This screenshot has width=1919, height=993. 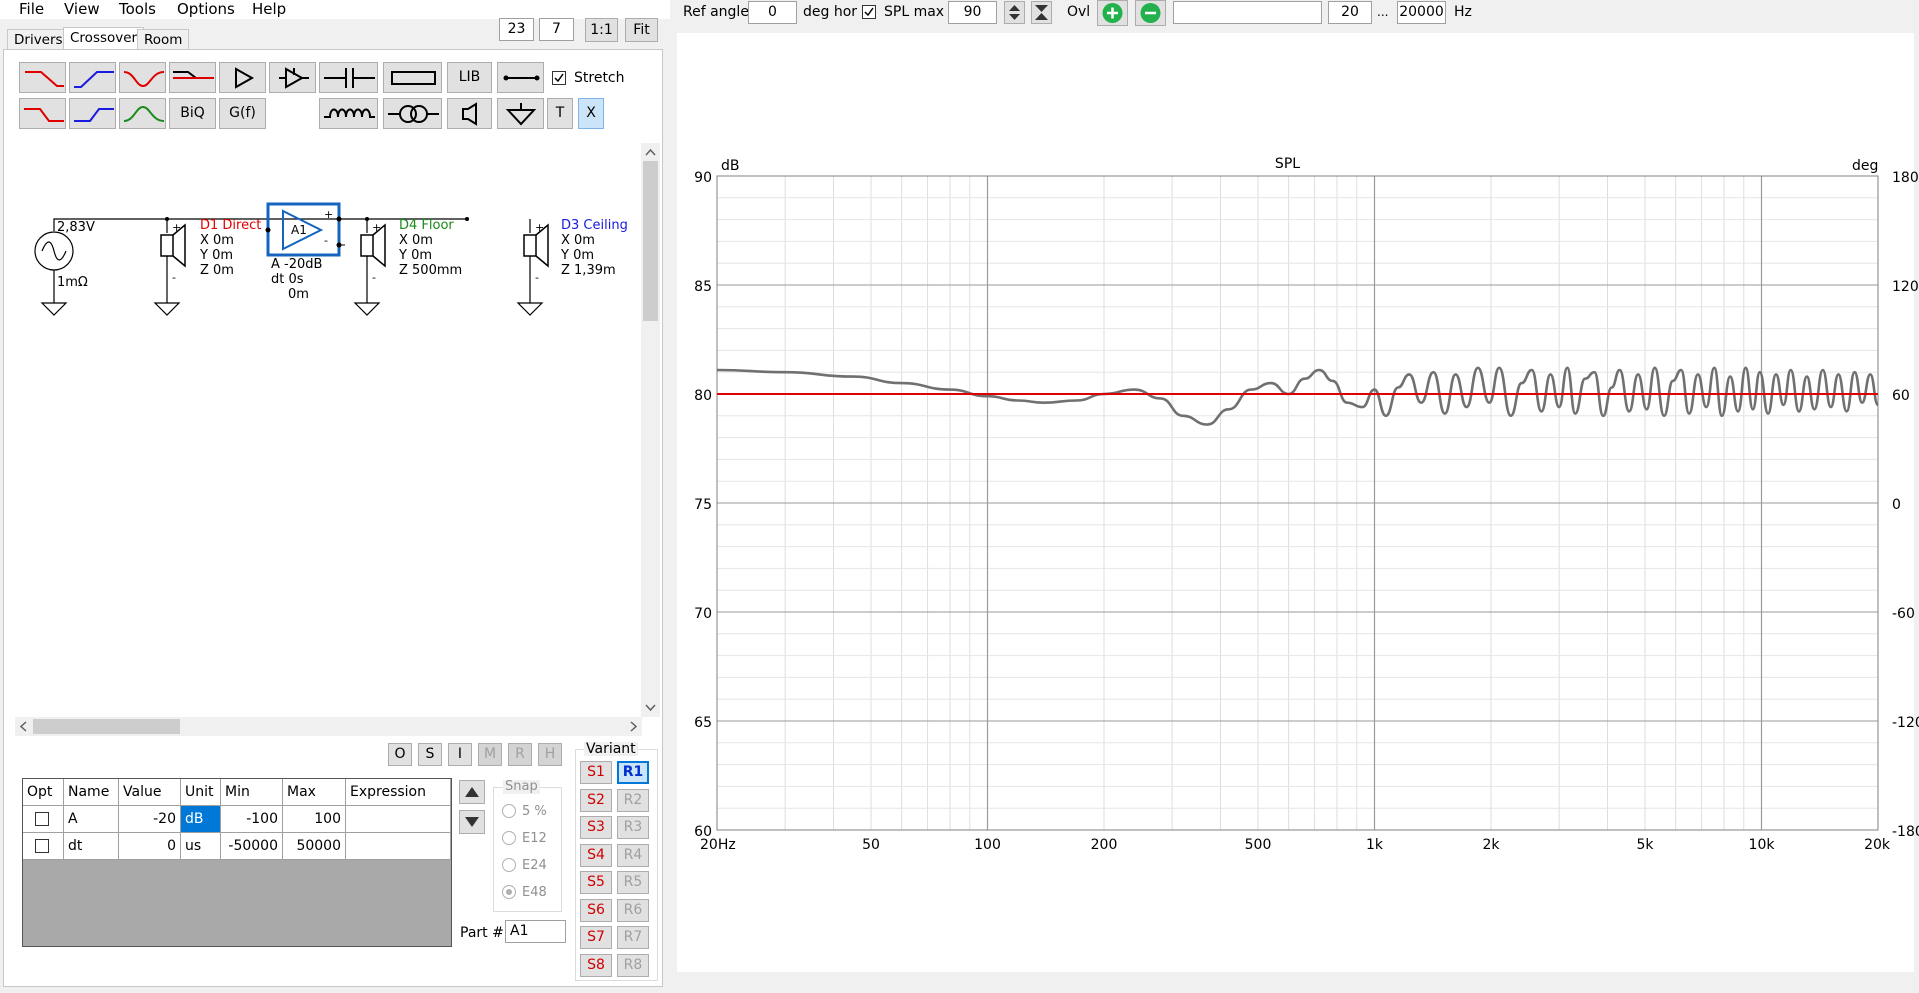 What do you see at coordinates (556, 29) in the screenshot?
I see `grid-y-field: 7` at bounding box center [556, 29].